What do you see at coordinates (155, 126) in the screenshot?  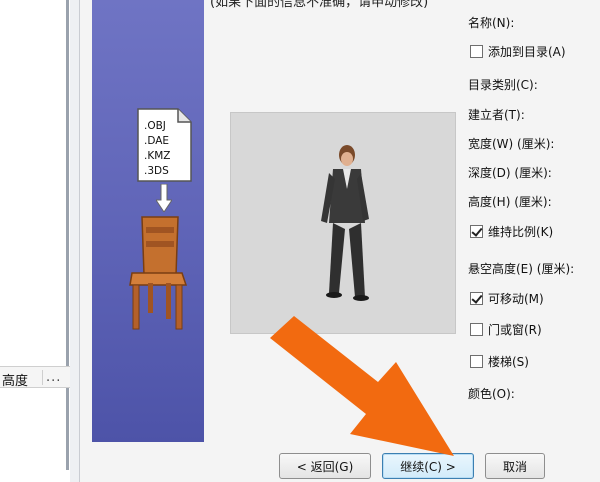 I see `format-obj: .OBJ` at bounding box center [155, 126].